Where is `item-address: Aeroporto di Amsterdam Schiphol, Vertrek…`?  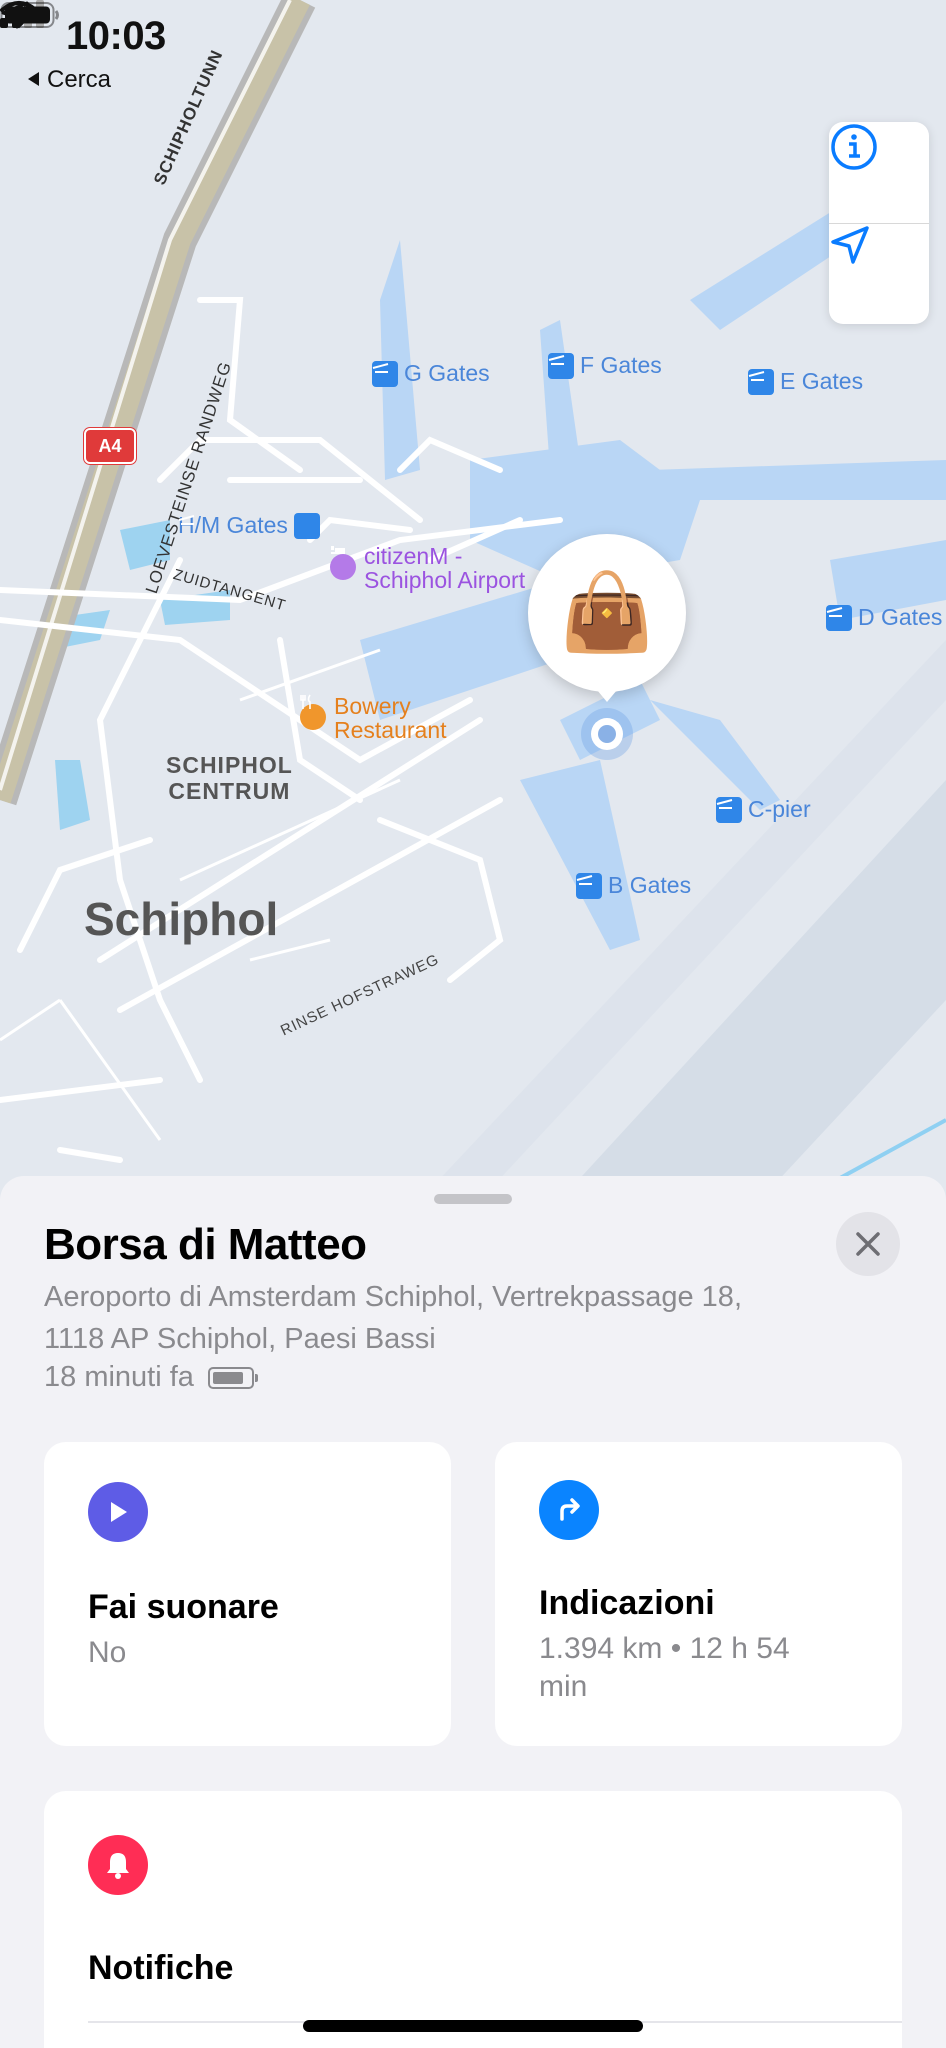
item-address: Aeroporto di Amsterdam Schiphol, Vertrek… is located at coordinates (393, 1318).